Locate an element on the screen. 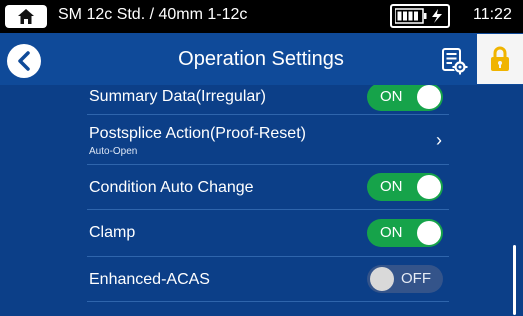 The height and width of the screenshot is (316, 523). setting-label: Summary Data(Irregular) is located at coordinates (177, 96).